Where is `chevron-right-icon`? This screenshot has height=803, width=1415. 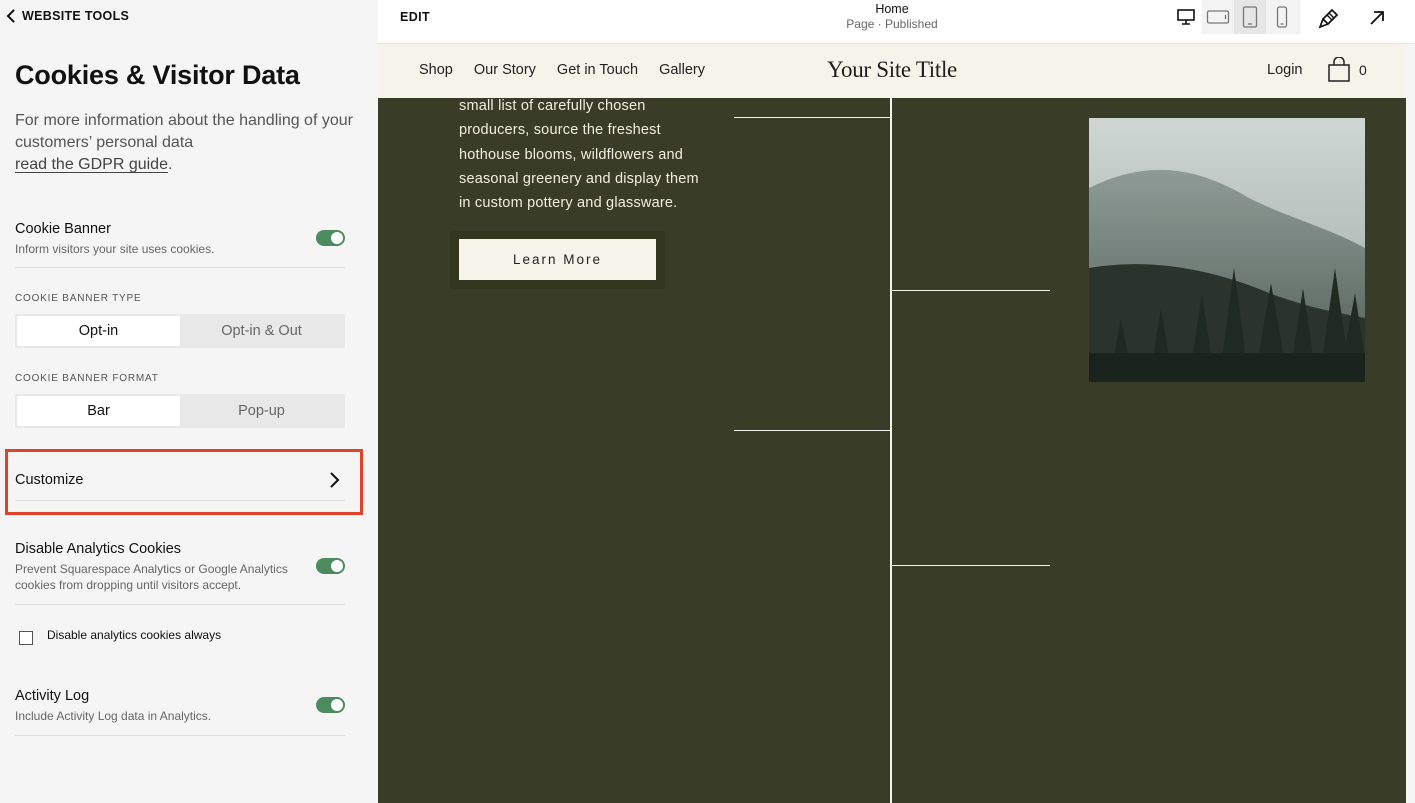 chevron-right-icon is located at coordinates (335, 480).